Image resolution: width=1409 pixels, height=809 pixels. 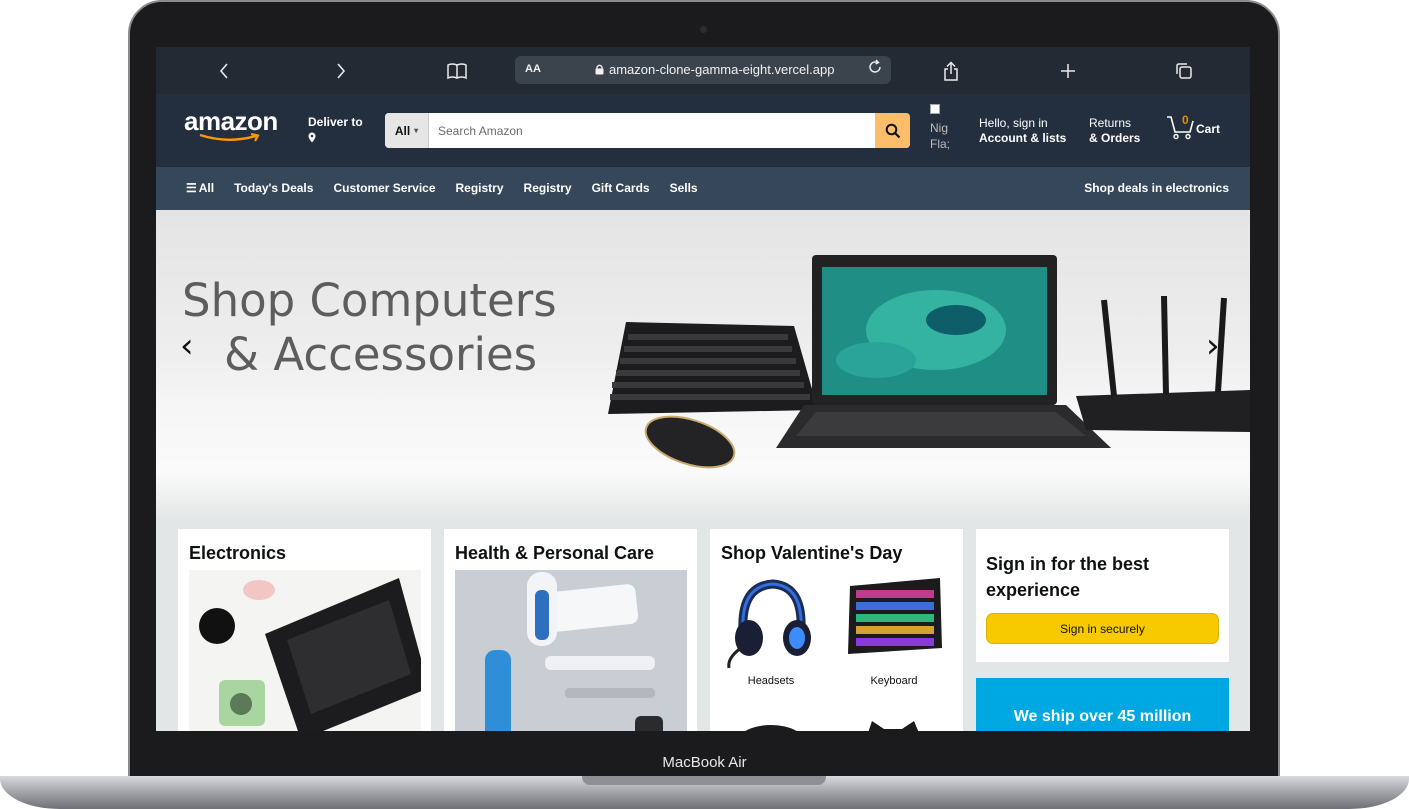 I want to click on url-display: amazon-clone-gamma-eight.vercel.app, so click(x=714, y=69).